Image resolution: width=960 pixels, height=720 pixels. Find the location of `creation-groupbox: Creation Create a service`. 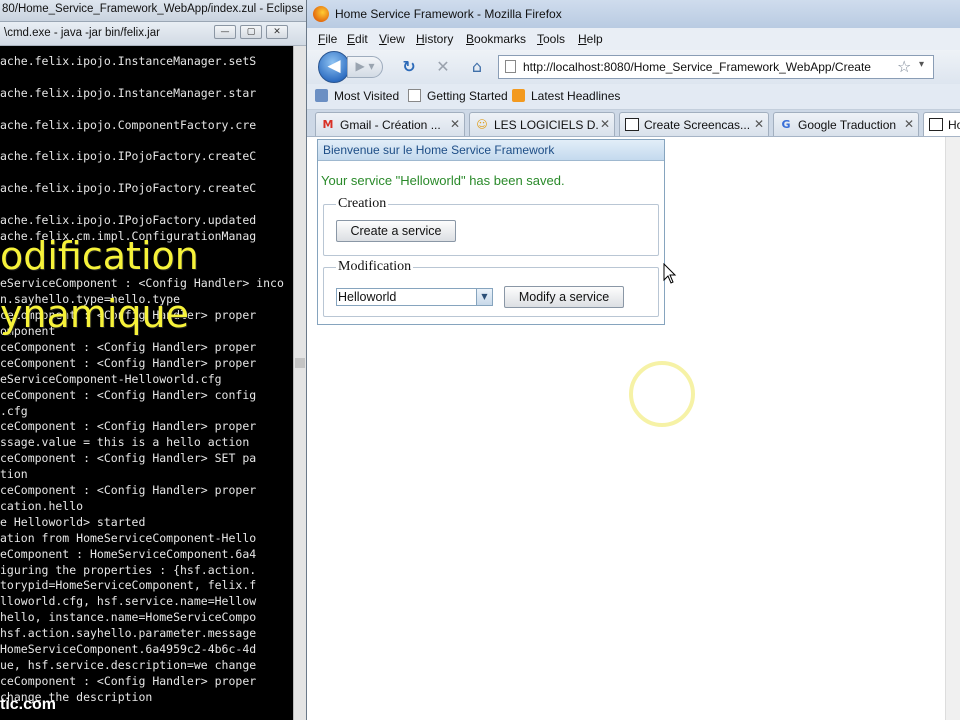

creation-groupbox: Creation Create a service is located at coordinates (491, 226).